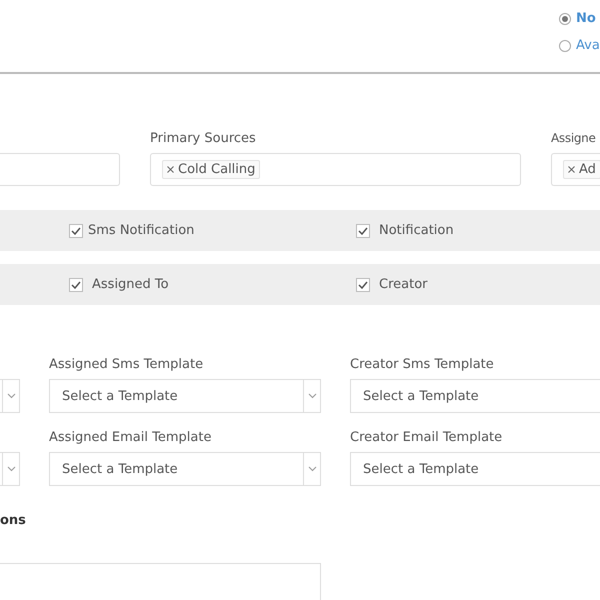 The height and width of the screenshot is (600, 600). Describe the element at coordinates (335, 169) in the screenshot. I see `multi-select-field: Cold Calling` at that location.